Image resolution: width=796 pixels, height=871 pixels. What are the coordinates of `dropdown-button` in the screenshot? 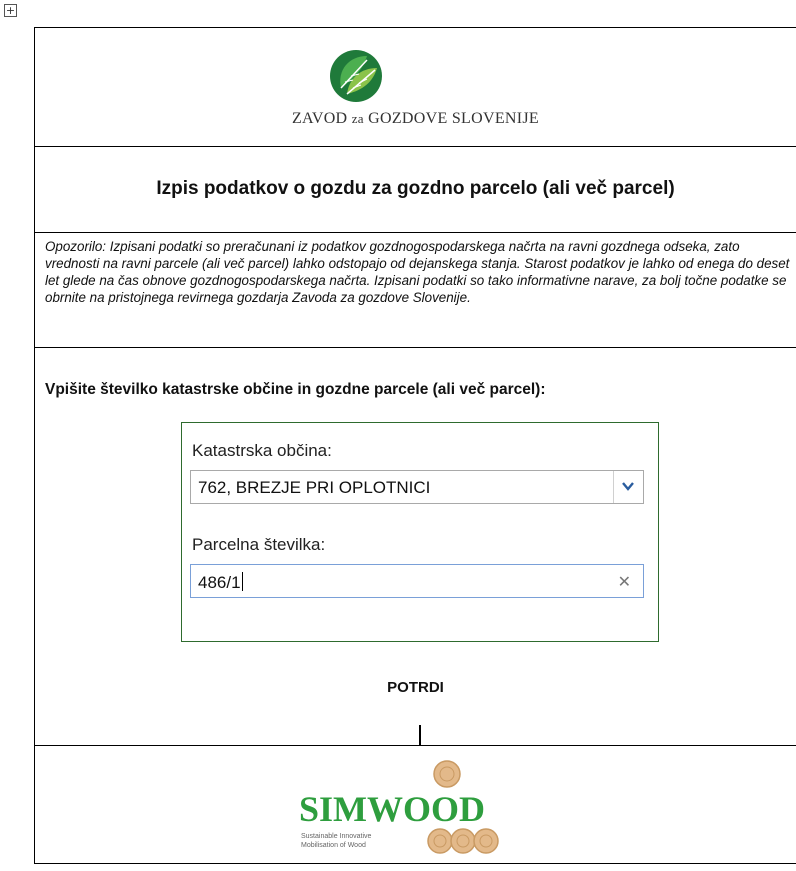 It's located at (628, 487).